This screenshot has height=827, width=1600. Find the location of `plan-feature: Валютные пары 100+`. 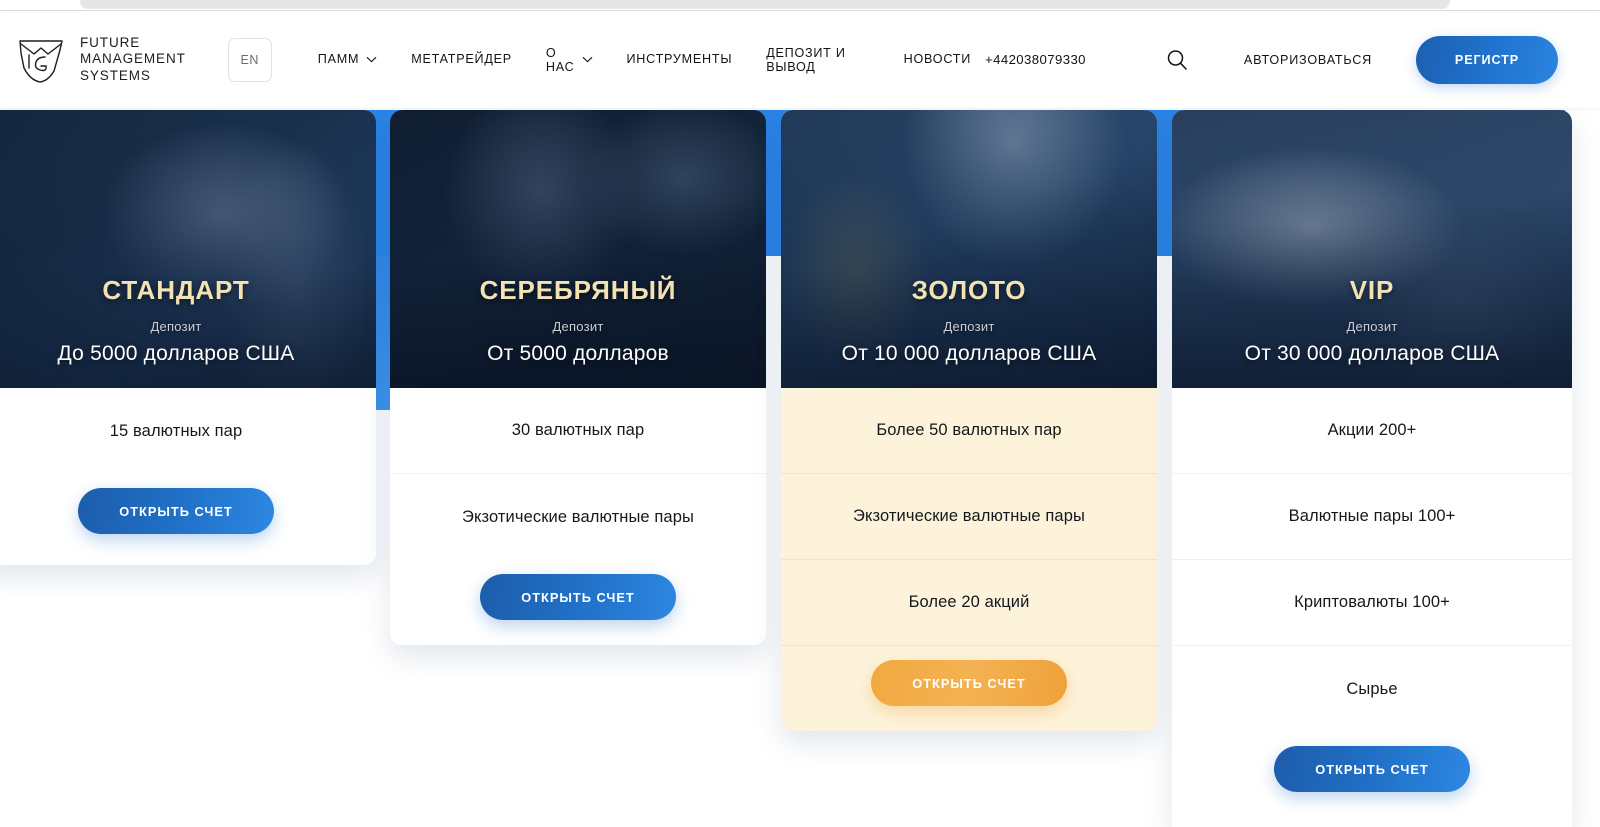

plan-feature: Валютные пары 100+ is located at coordinates (1372, 517).